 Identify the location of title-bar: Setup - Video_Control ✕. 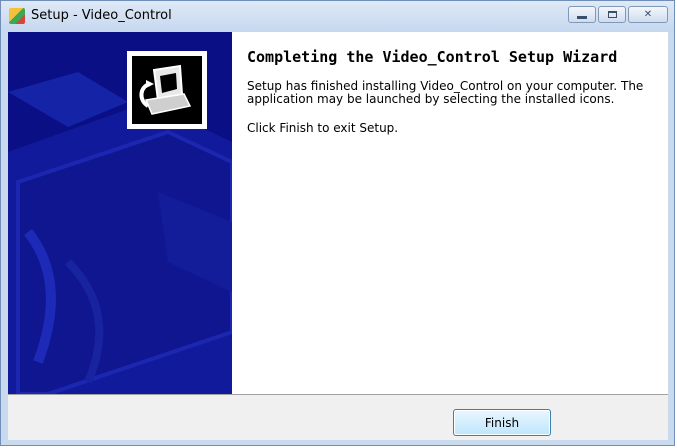
(337, 16).